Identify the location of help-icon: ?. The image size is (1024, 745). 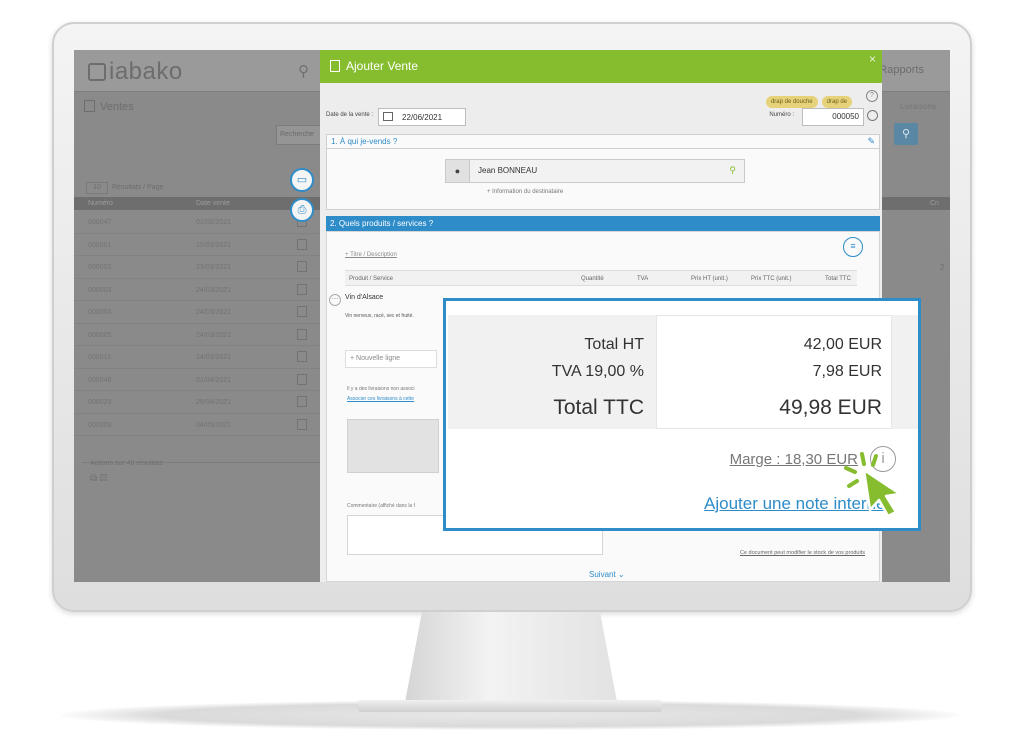
(872, 96).